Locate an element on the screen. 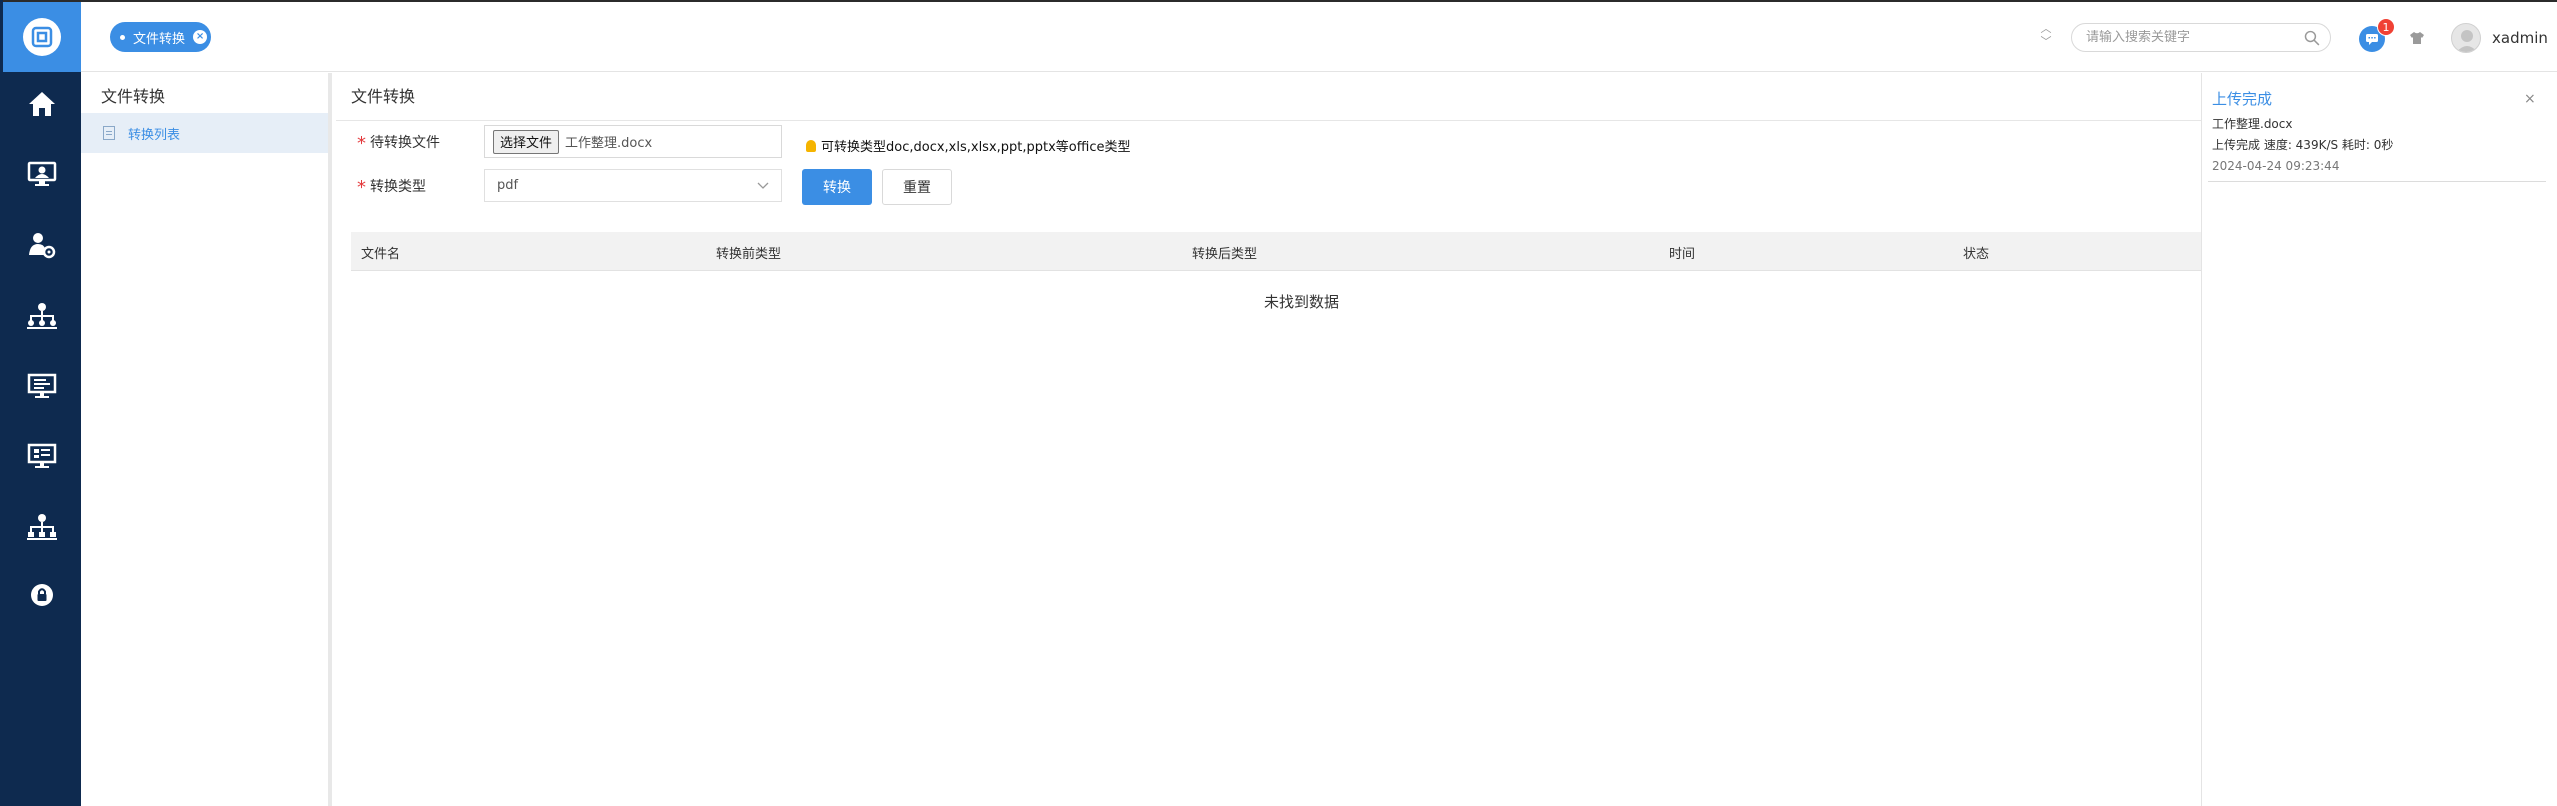  logo-icon is located at coordinates (42, 37).